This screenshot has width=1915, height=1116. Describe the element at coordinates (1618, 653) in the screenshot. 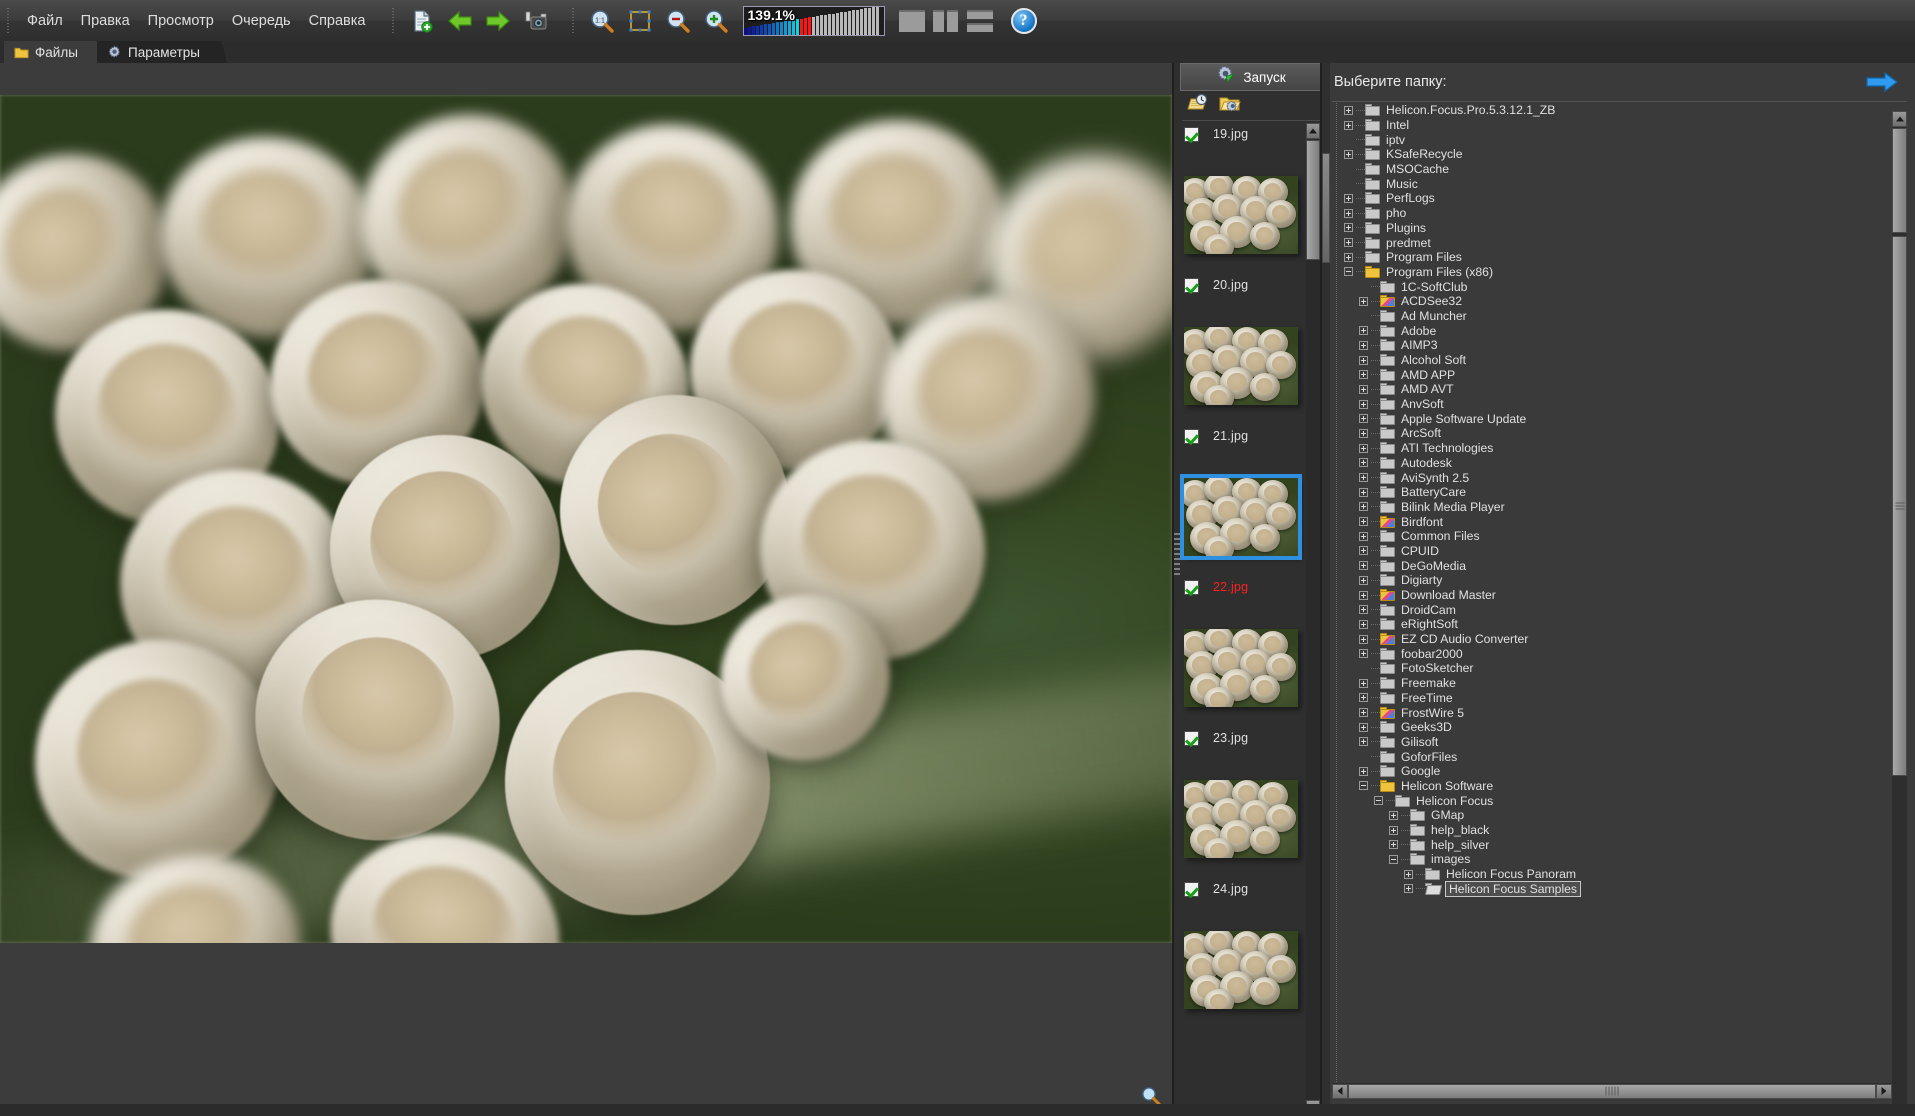

I see `folder-tree-row: foobar2000` at that location.